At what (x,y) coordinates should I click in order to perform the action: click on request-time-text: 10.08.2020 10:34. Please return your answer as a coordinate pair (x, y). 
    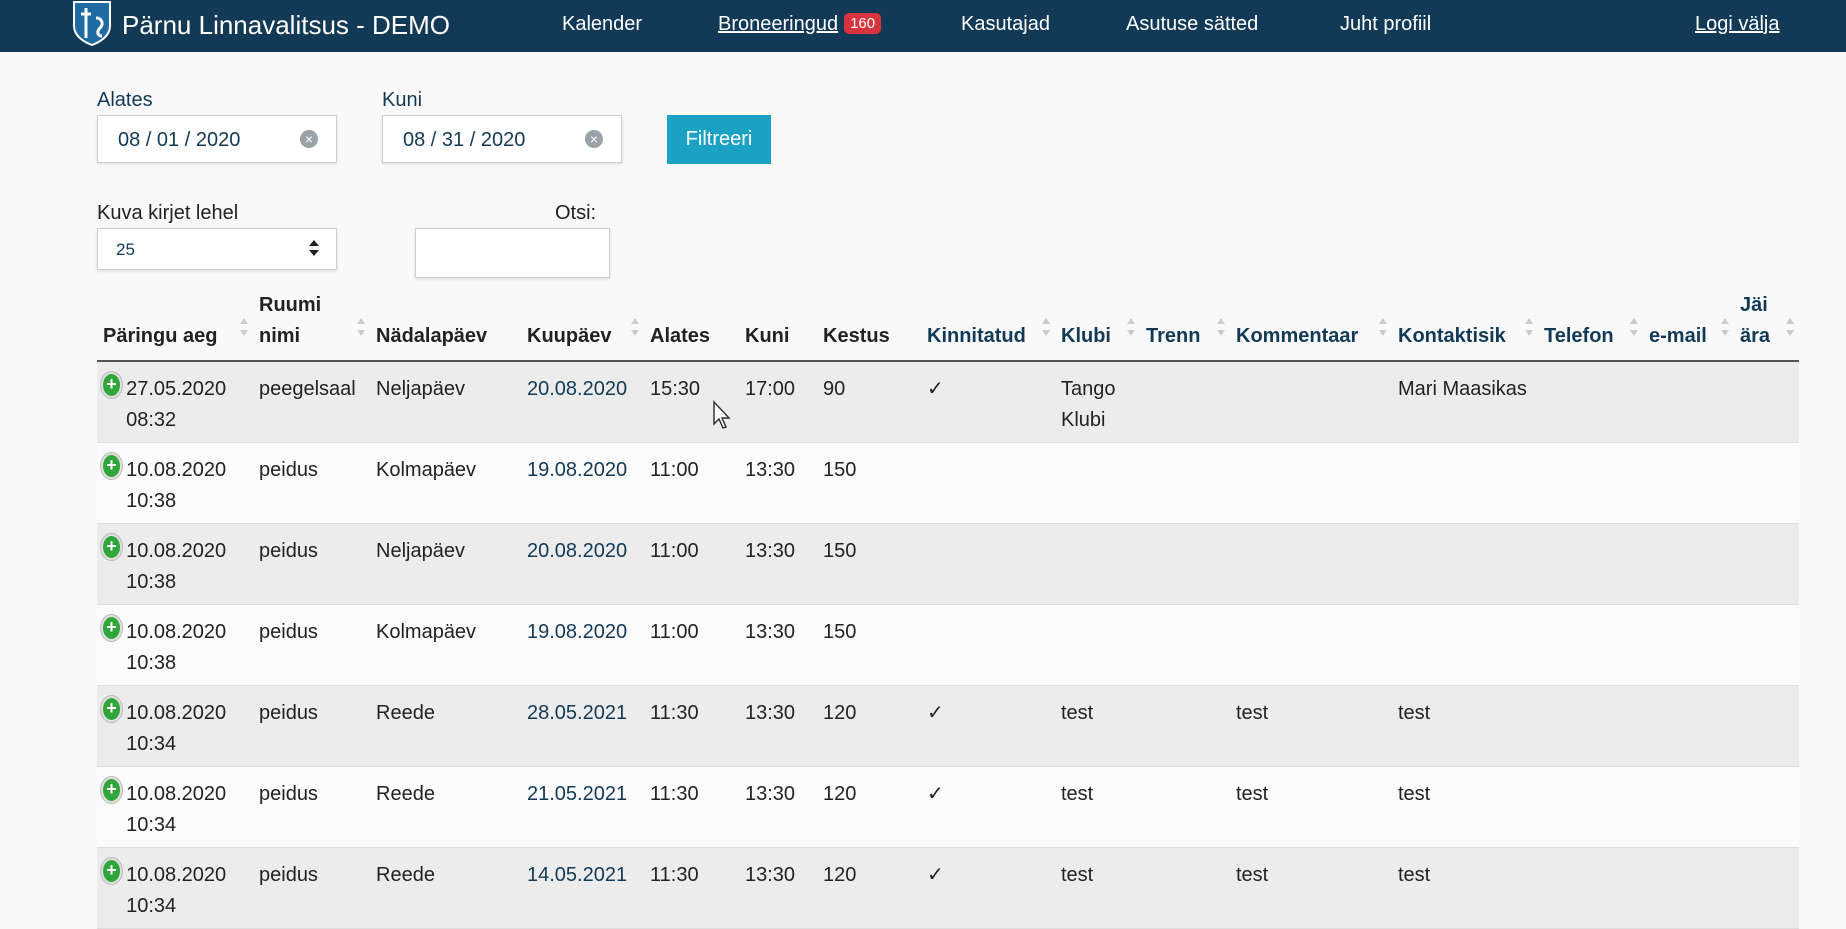
    Looking at the image, I should click on (176, 728).